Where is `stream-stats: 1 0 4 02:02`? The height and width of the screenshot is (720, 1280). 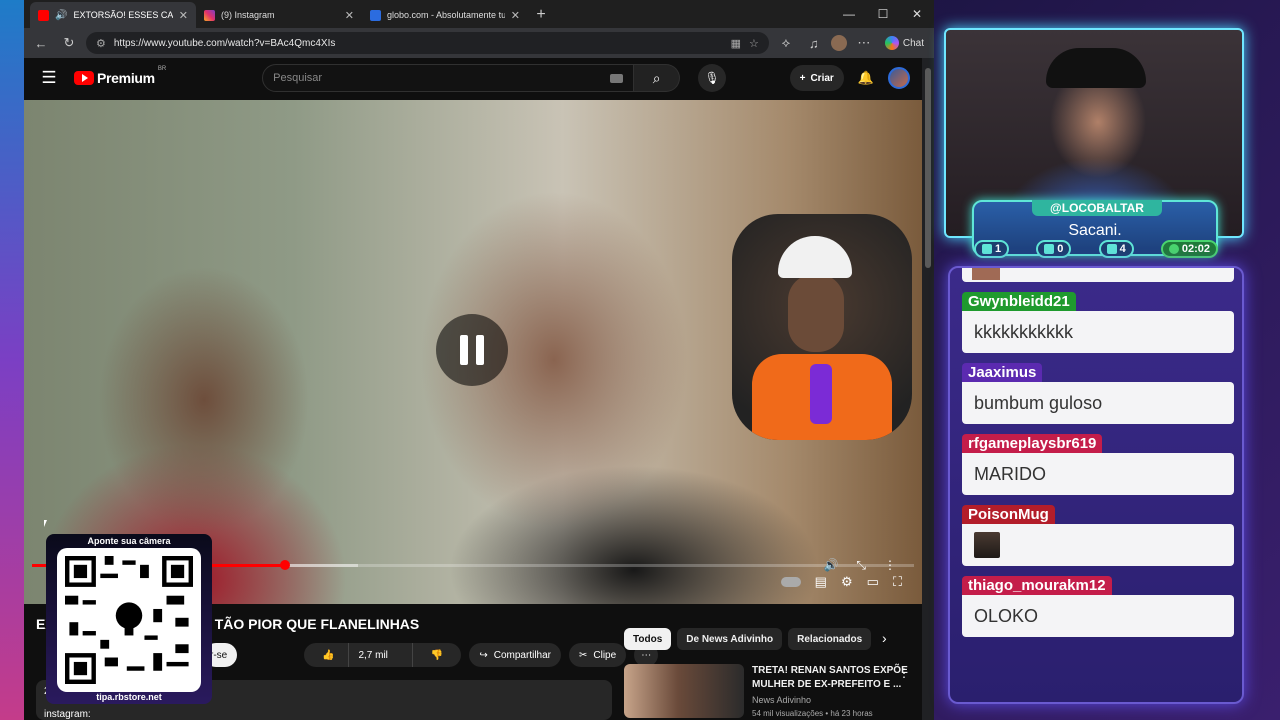 stream-stats: 1 0 4 02:02 is located at coordinates (1096, 249).